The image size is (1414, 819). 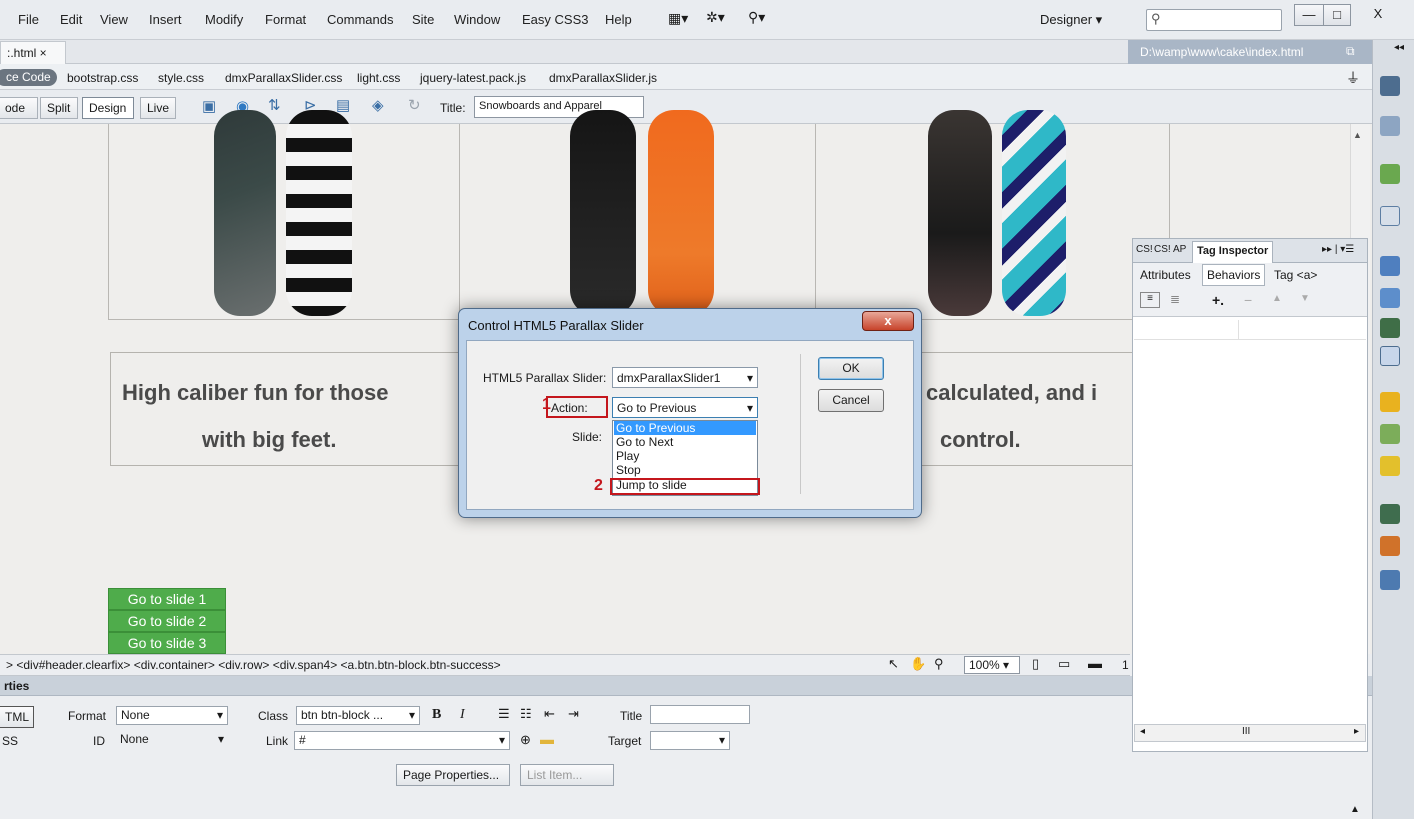 What do you see at coordinates (1142, 731) in the screenshot?
I see `scroll-left-icon: ◂` at bounding box center [1142, 731].